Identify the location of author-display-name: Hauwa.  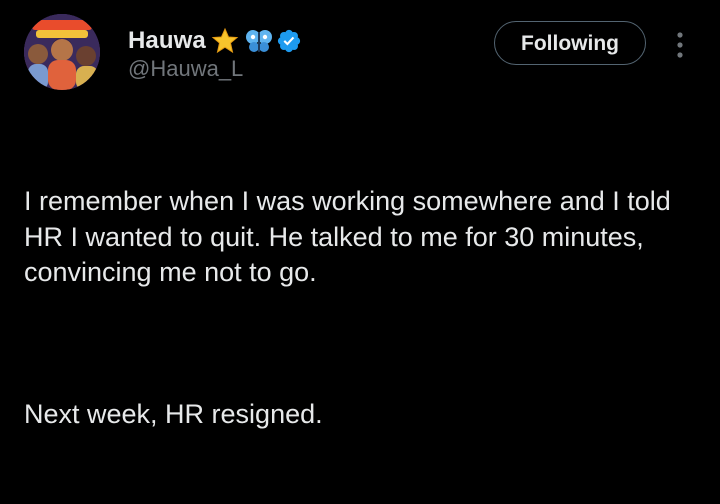
(167, 41).